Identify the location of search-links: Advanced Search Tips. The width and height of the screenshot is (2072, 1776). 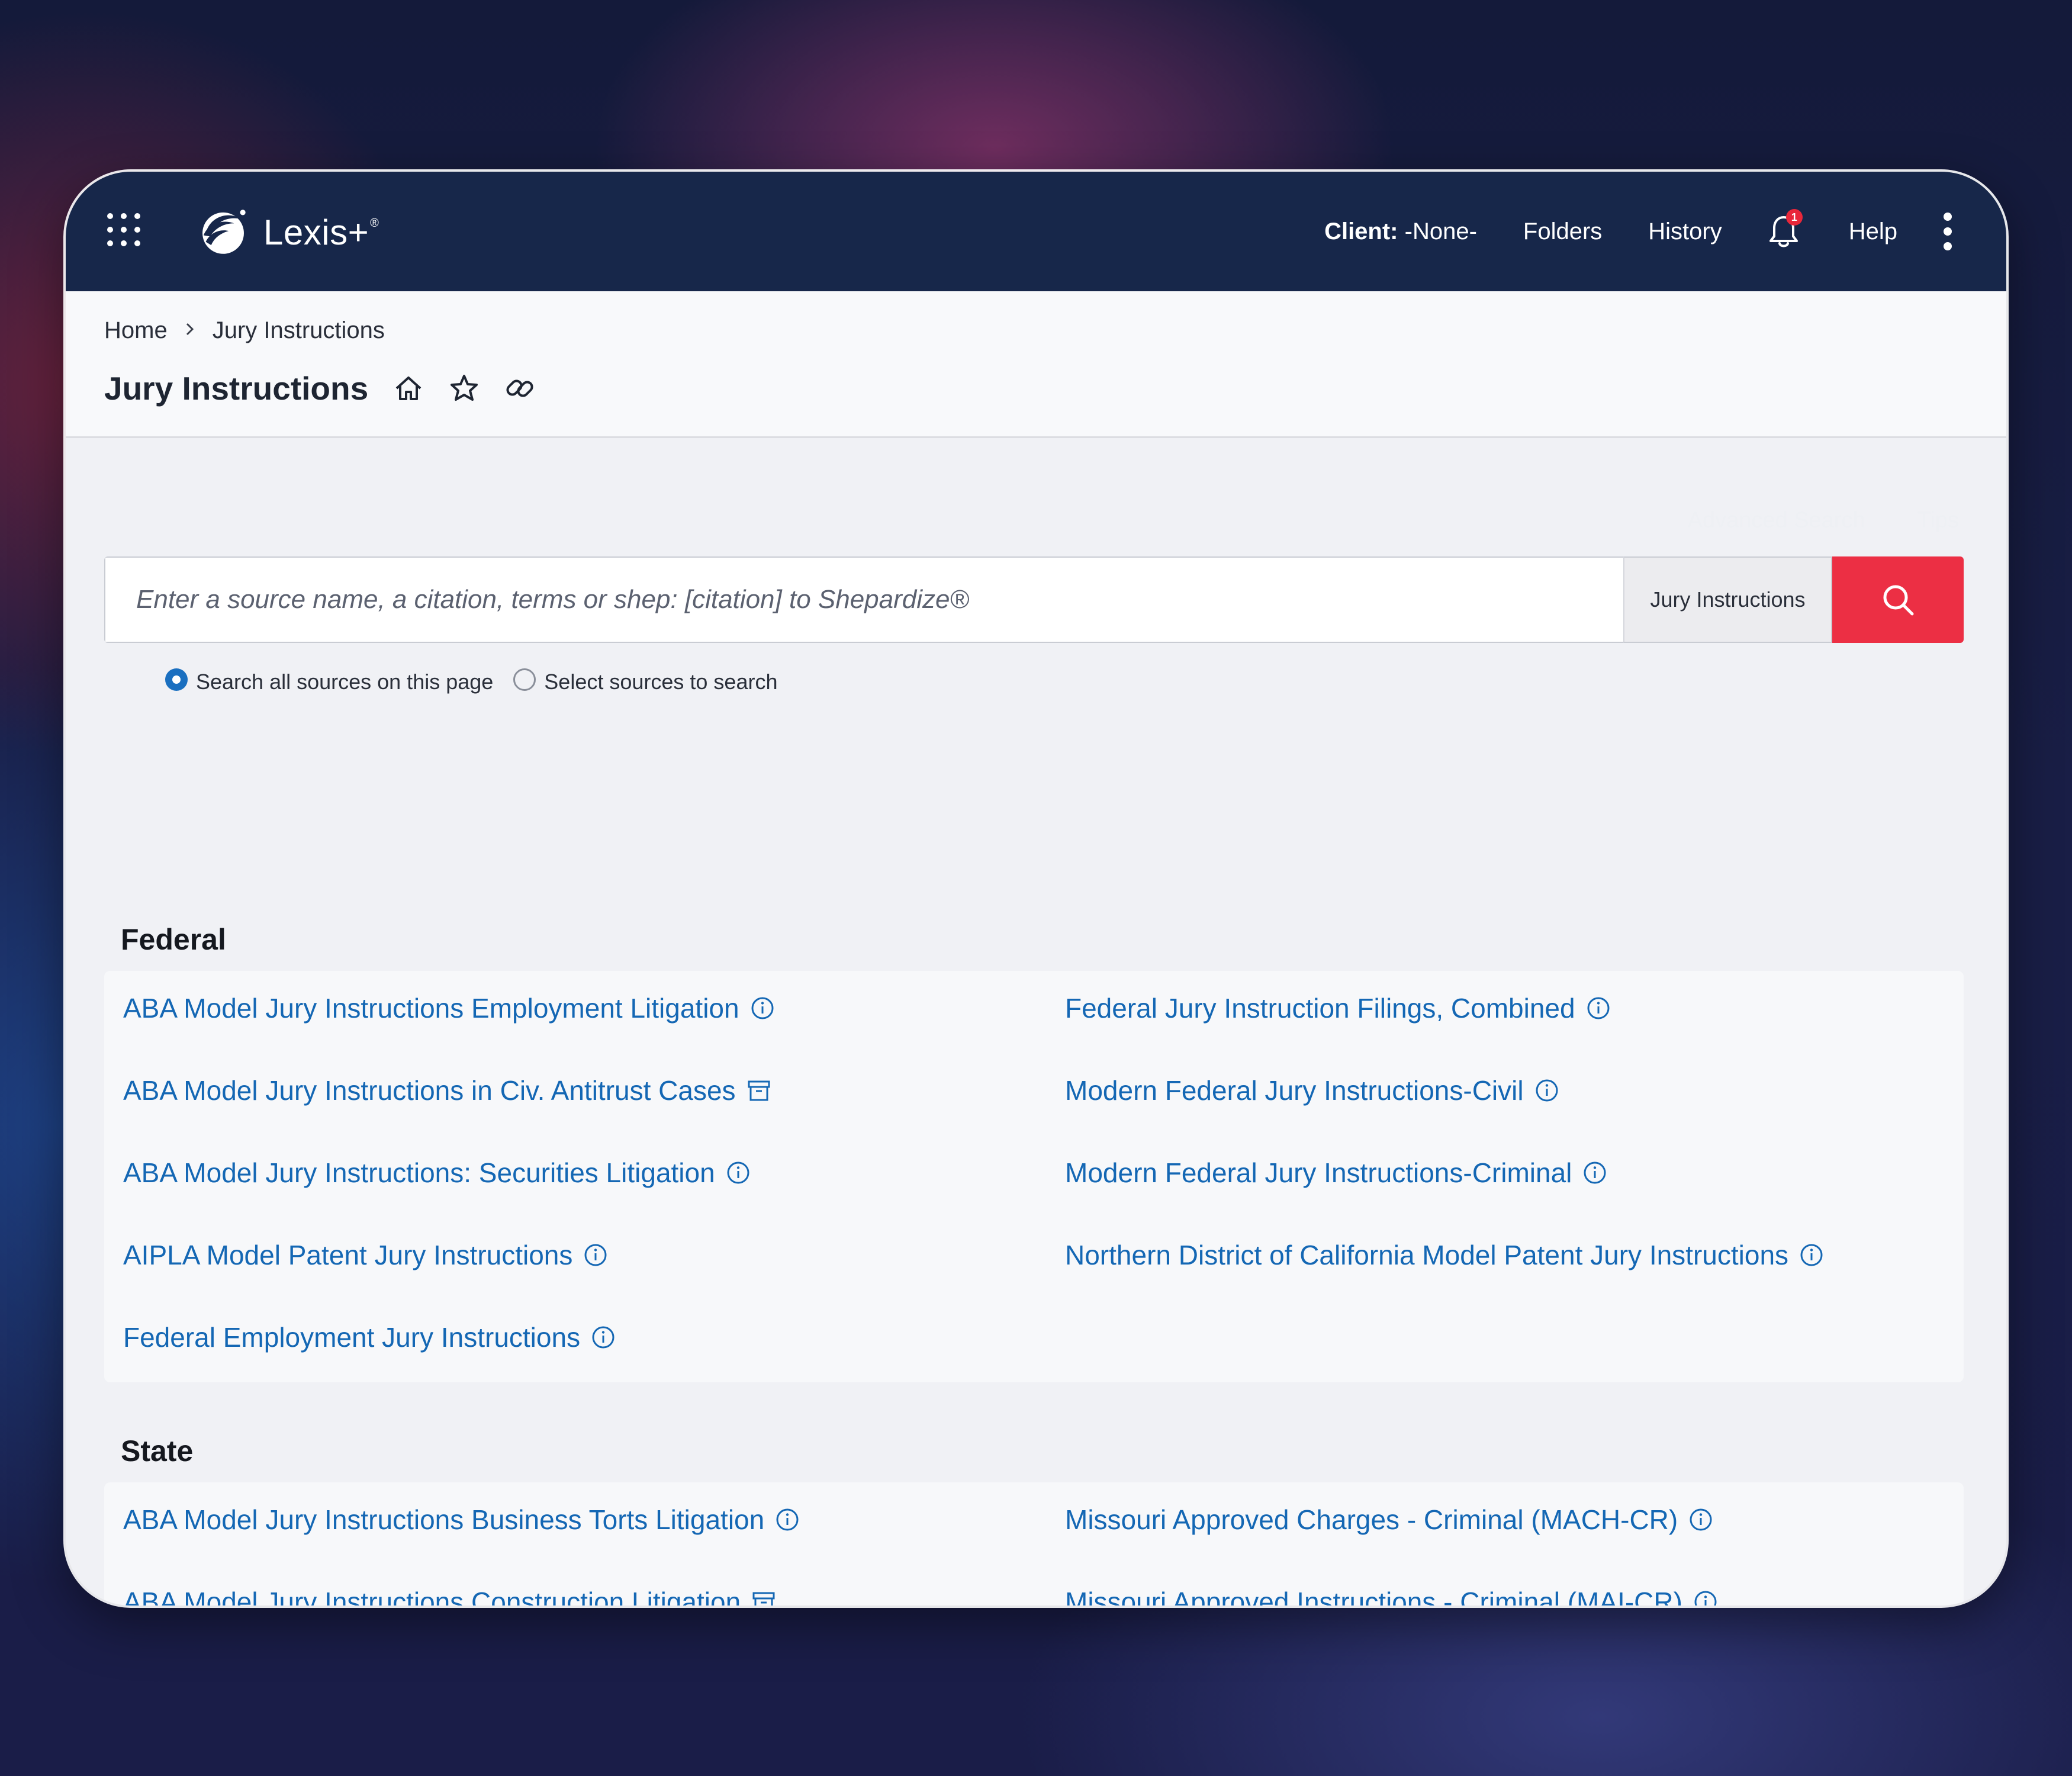
(1797, 520).